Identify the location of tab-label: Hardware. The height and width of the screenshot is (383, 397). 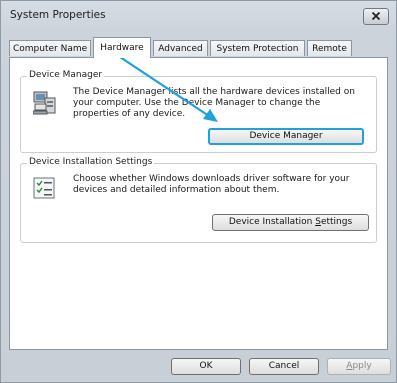
(122, 48).